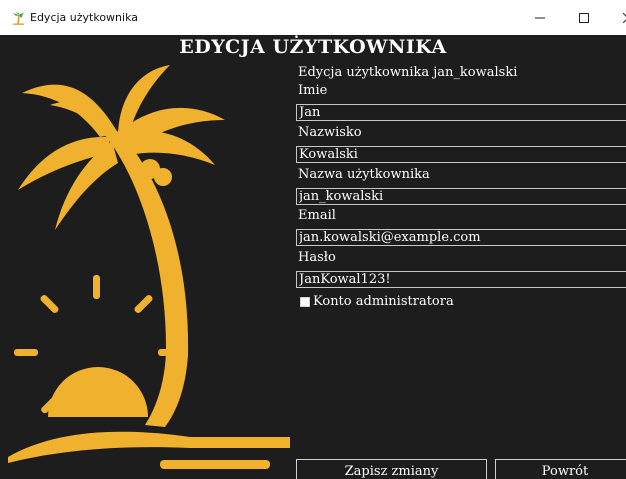 This screenshot has height=479, width=626. What do you see at coordinates (364, 174) in the screenshot?
I see `username-label: Nazwa użytkownika` at bounding box center [364, 174].